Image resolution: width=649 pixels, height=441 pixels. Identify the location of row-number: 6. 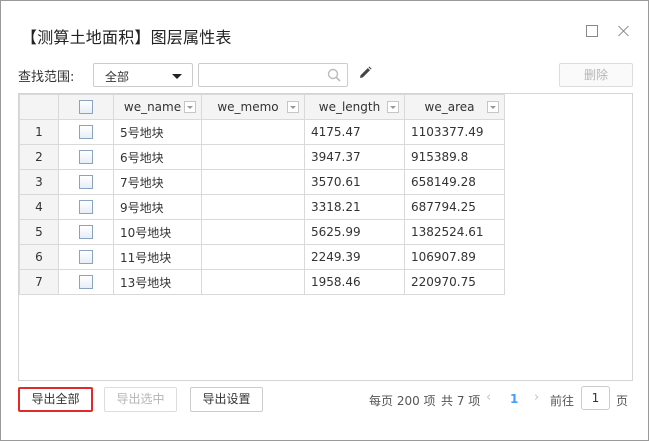
(39, 257).